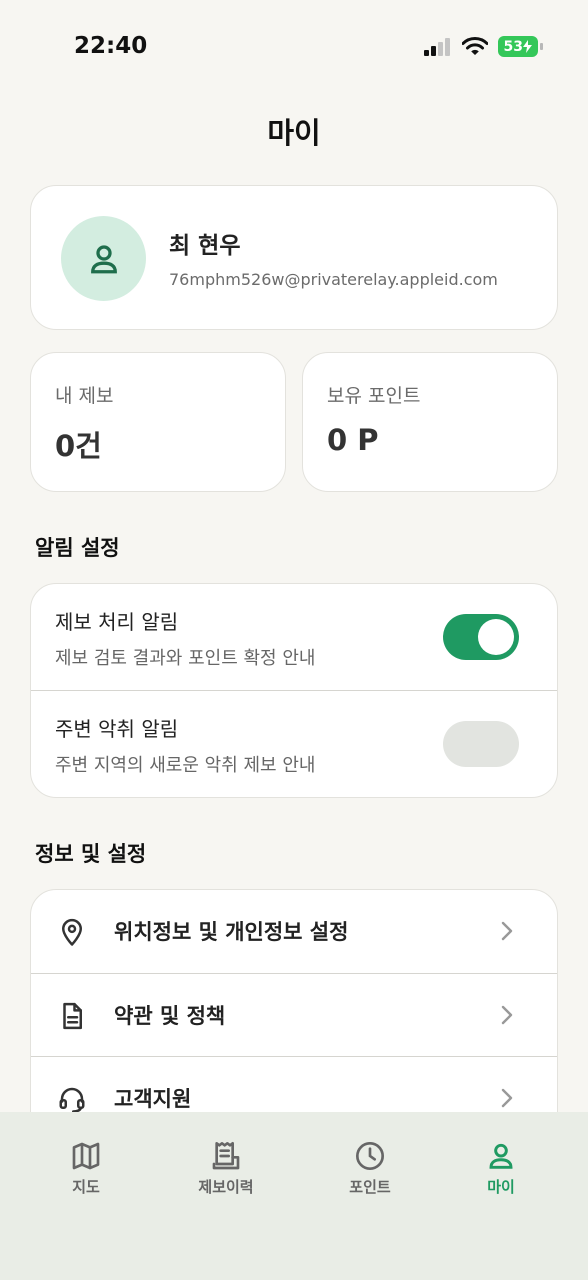 The width and height of the screenshot is (588, 1280). What do you see at coordinates (72, 932) in the screenshot?
I see `location-pin-icon` at bounding box center [72, 932].